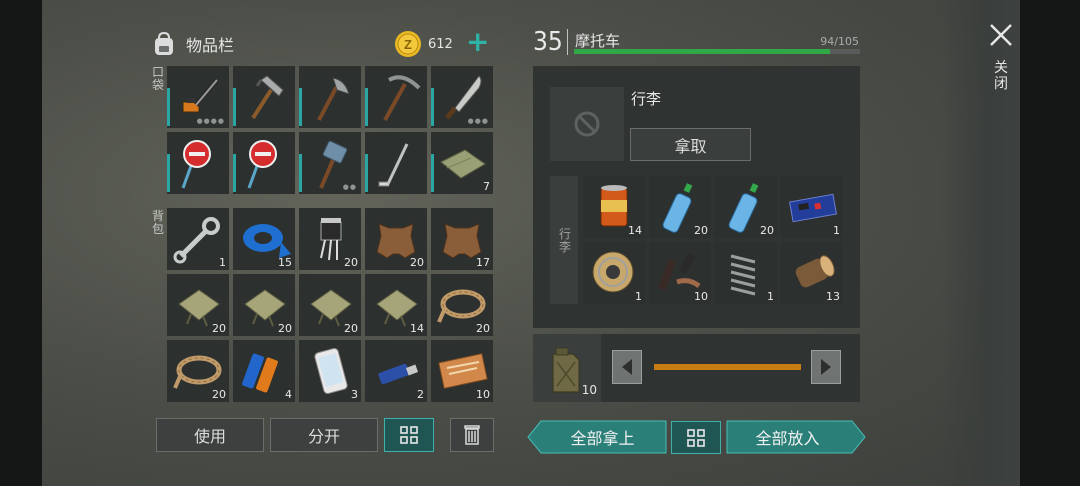 The height and width of the screenshot is (486, 1080). What do you see at coordinates (477, 42) in the screenshot?
I see `add-coins-button: +` at bounding box center [477, 42].